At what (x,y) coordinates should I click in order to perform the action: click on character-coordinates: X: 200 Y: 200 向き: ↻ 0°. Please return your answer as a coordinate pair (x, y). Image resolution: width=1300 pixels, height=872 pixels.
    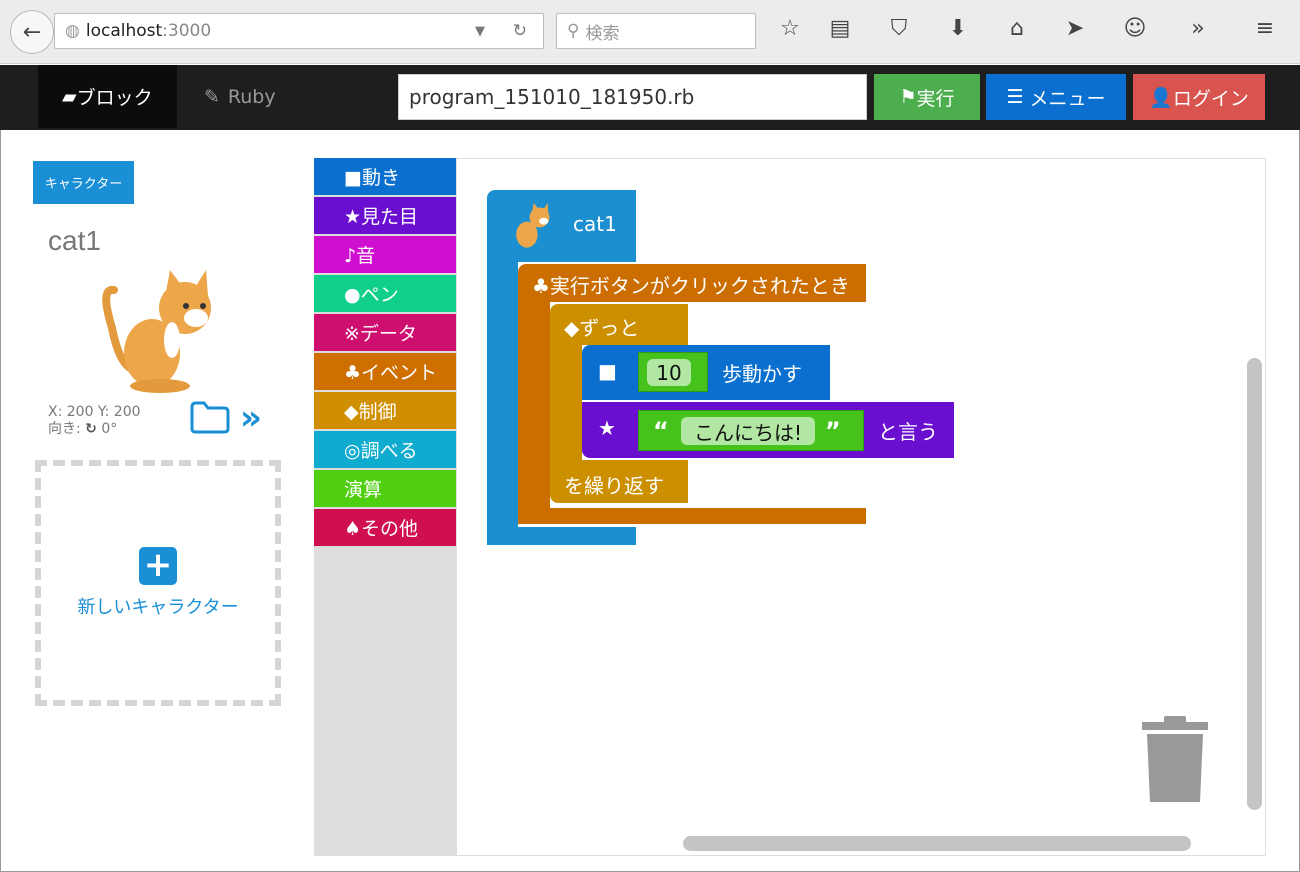
    Looking at the image, I should click on (94, 421).